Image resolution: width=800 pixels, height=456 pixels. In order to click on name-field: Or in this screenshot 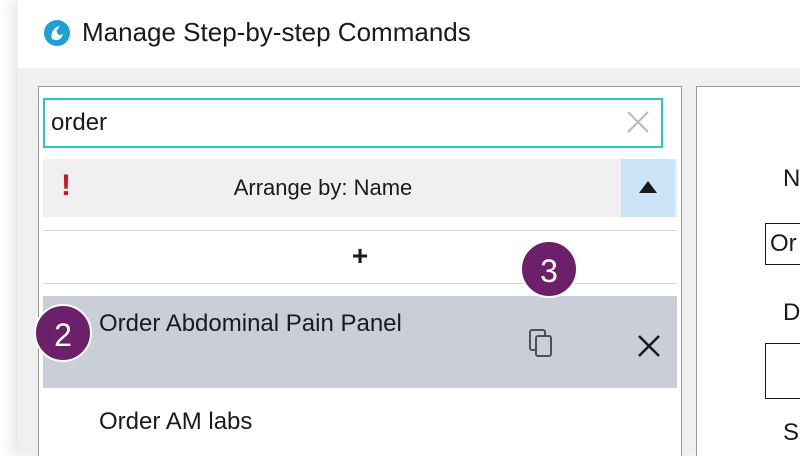, I will do `click(782, 244)`.